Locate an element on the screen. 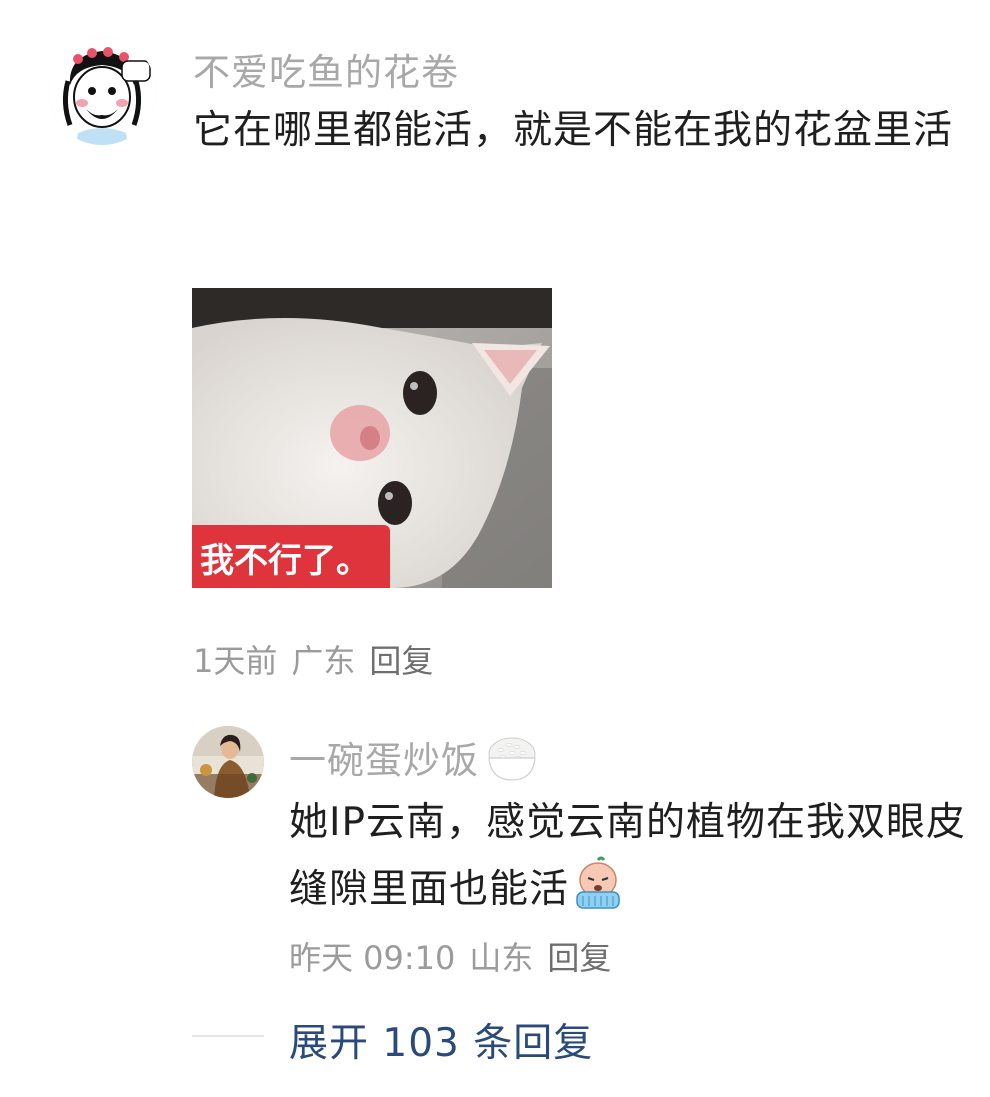  avatar is located at coordinates (102, 91).